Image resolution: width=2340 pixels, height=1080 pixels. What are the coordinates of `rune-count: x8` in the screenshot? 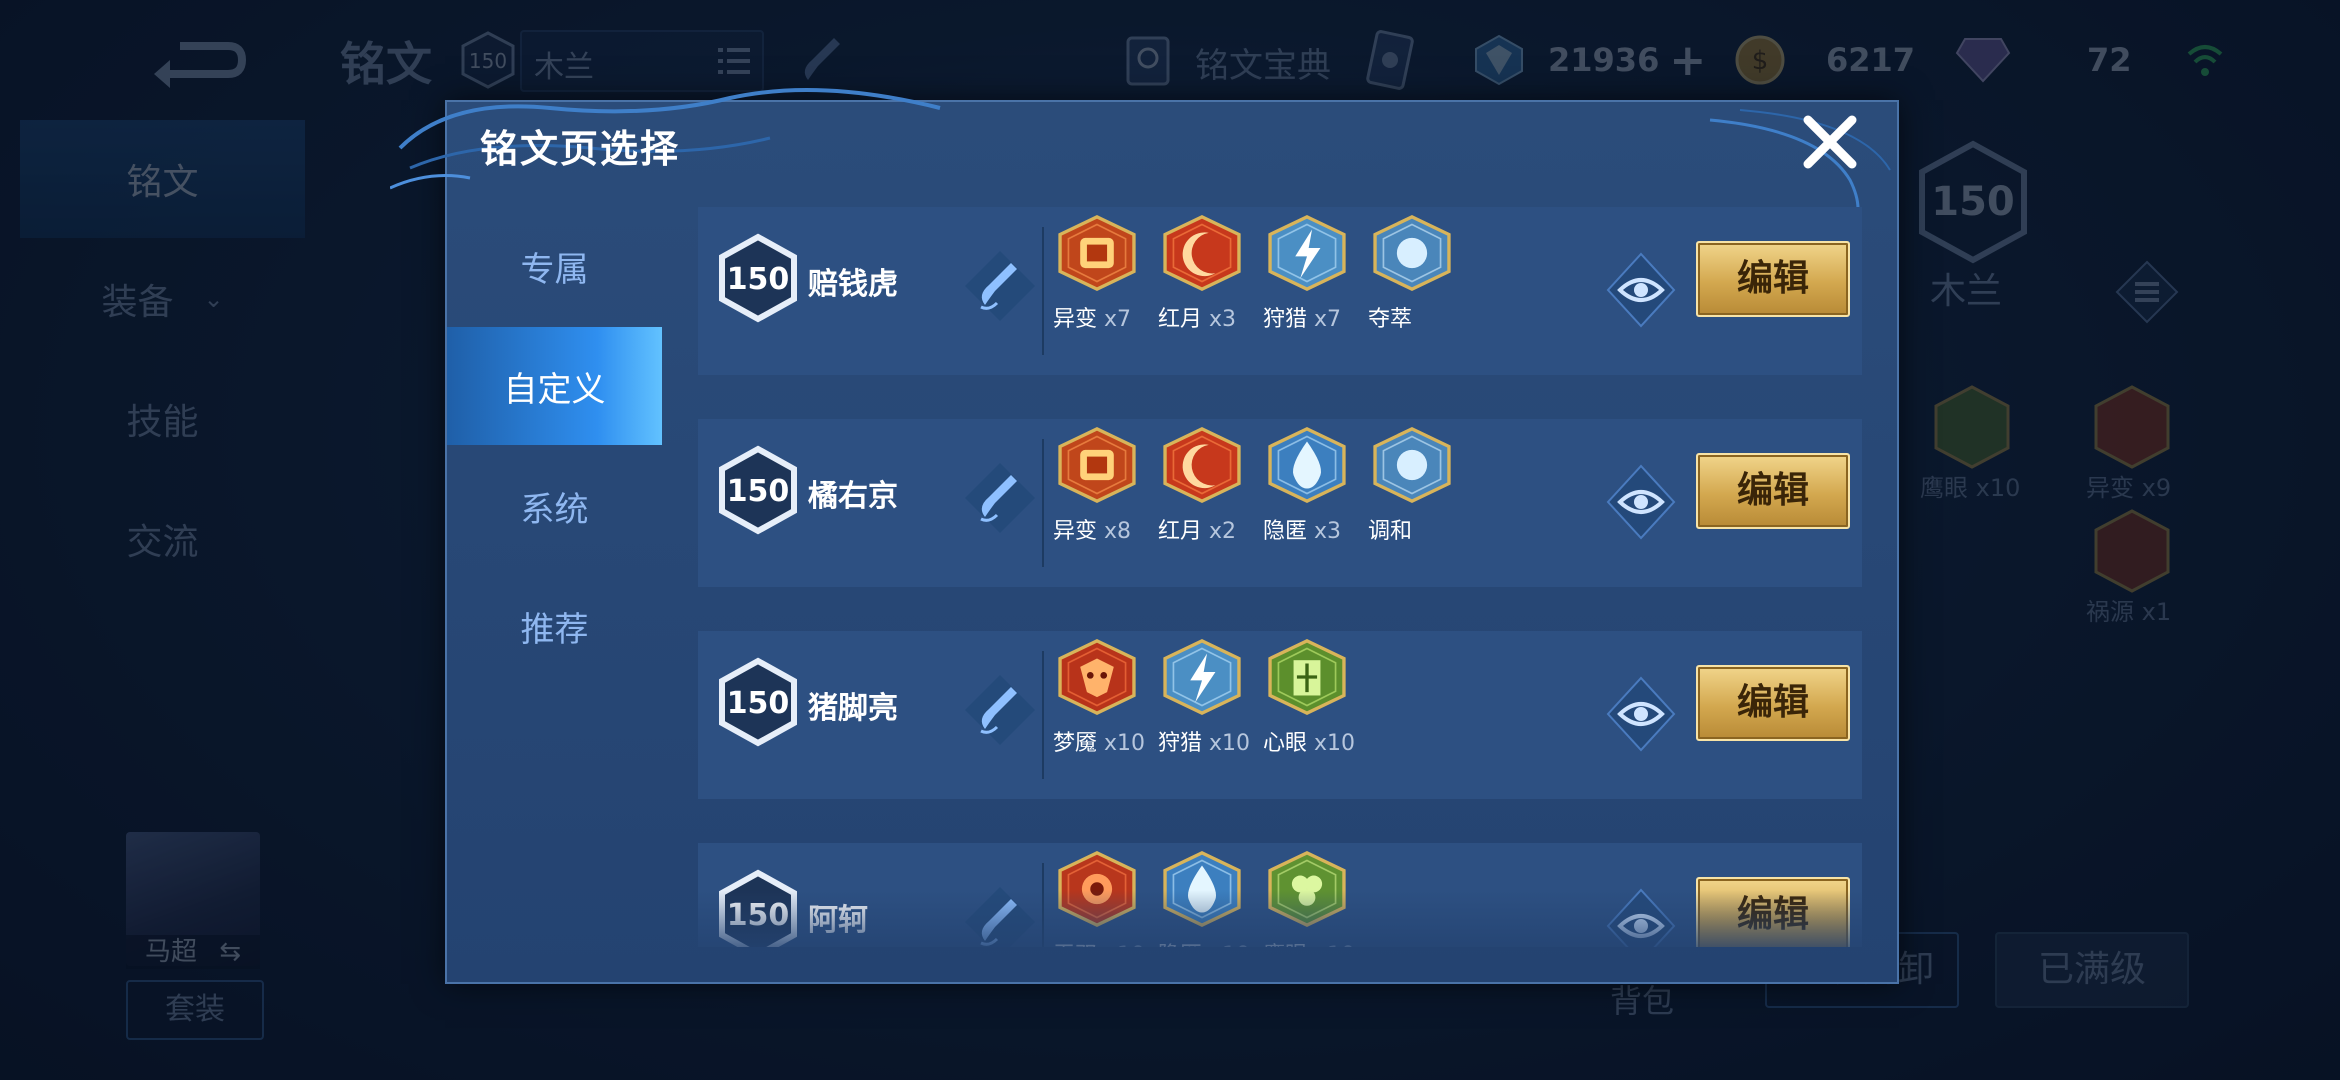 It's located at (1114, 531).